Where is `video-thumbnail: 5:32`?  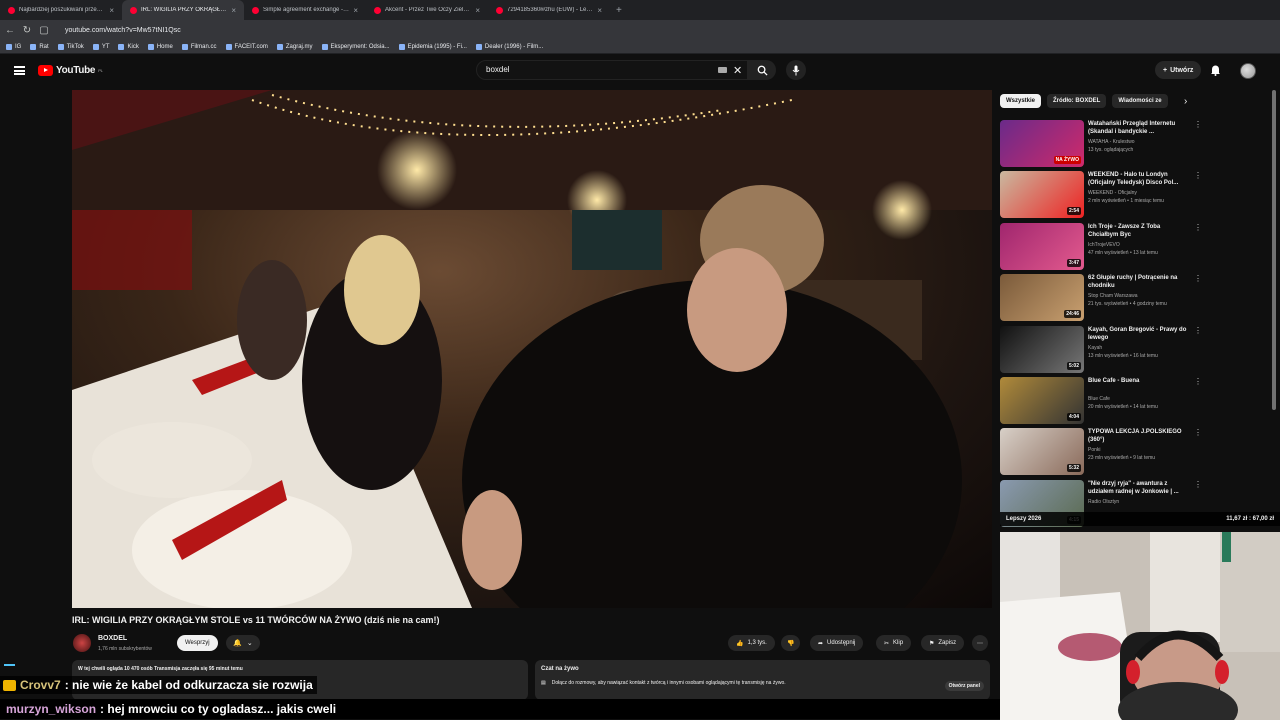
video-thumbnail: 5:32 is located at coordinates (1042, 452).